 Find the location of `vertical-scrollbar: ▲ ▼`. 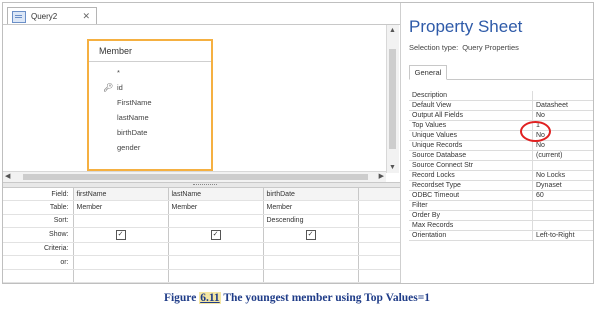

vertical-scrollbar: ▲ ▼ is located at coordinates (392, 99).